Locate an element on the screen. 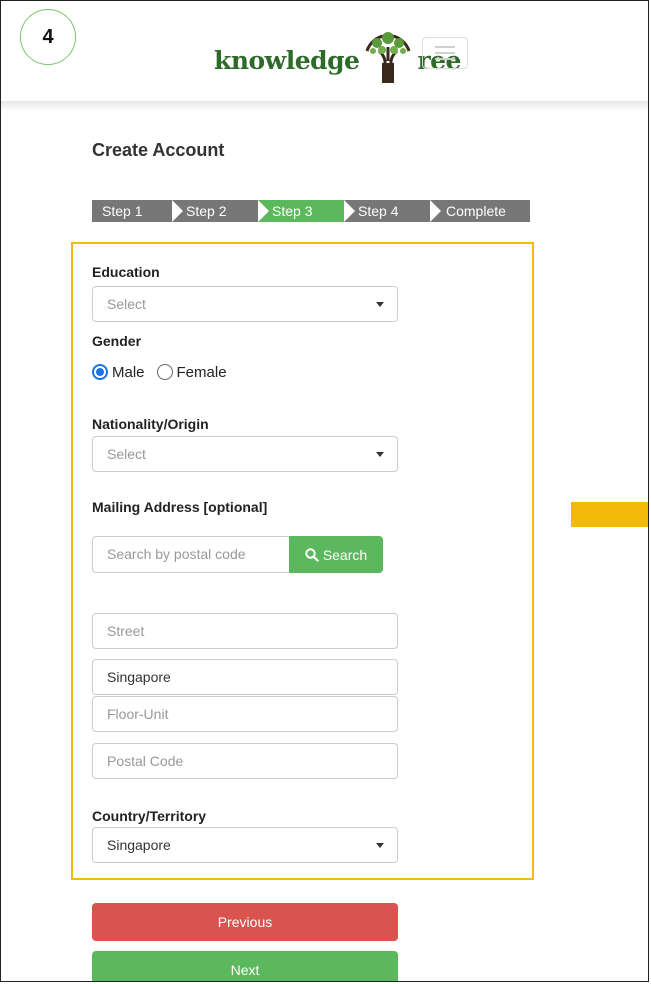 This screenshot has height=984, width=651. gender-male-radio is located at coordinates (100, 372).